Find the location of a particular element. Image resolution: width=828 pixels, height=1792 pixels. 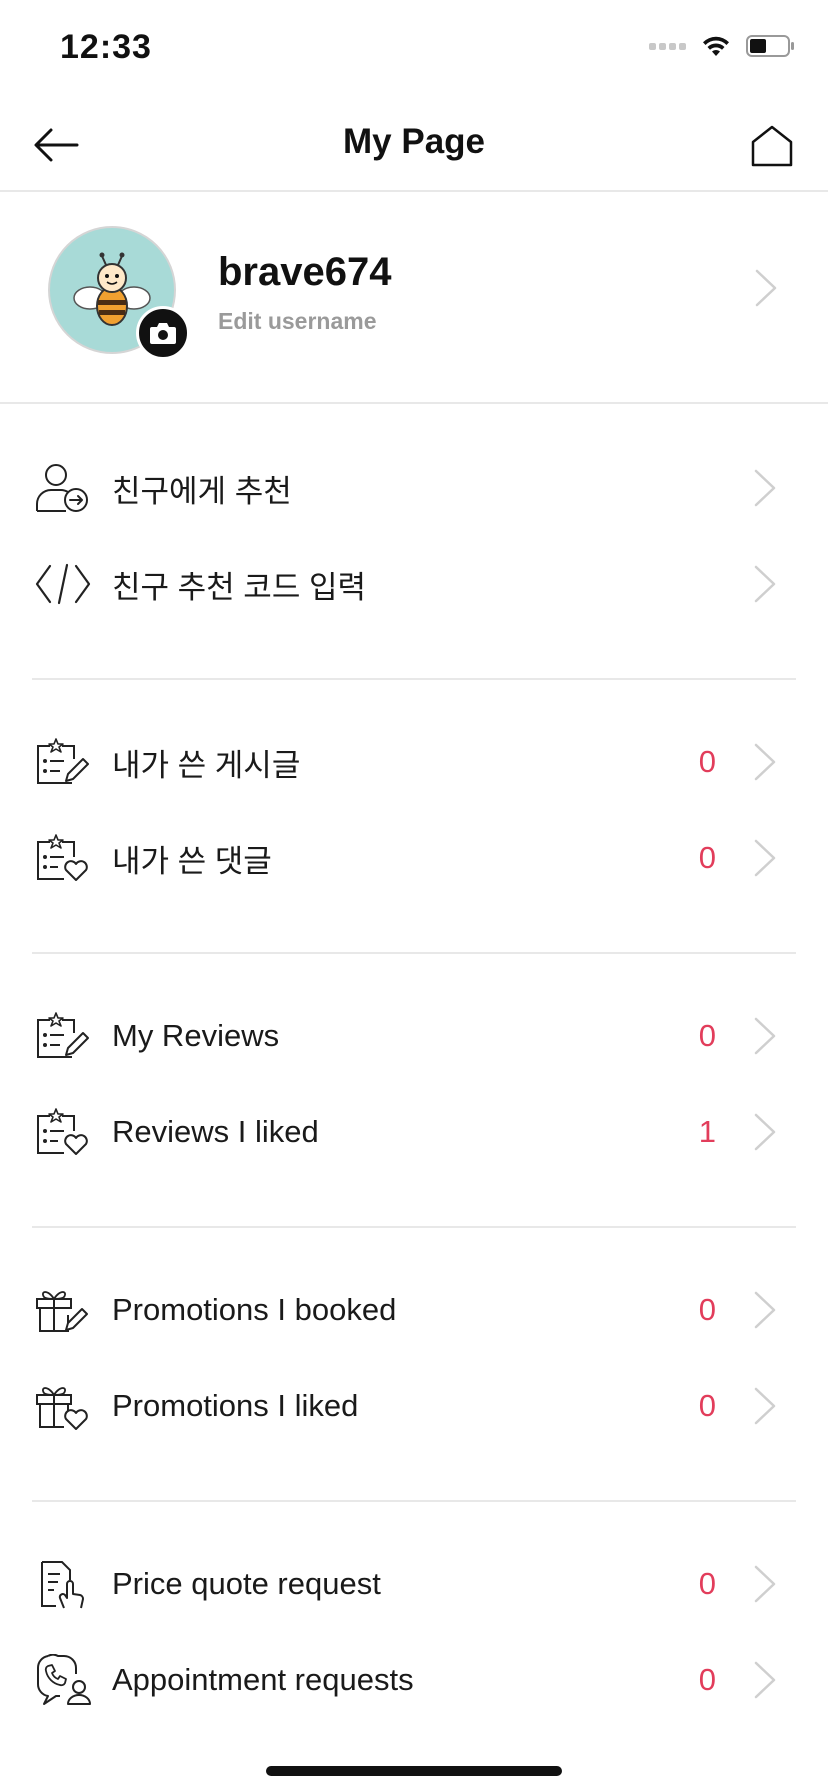

page-title: My Page is located at coordinates (414, 141).